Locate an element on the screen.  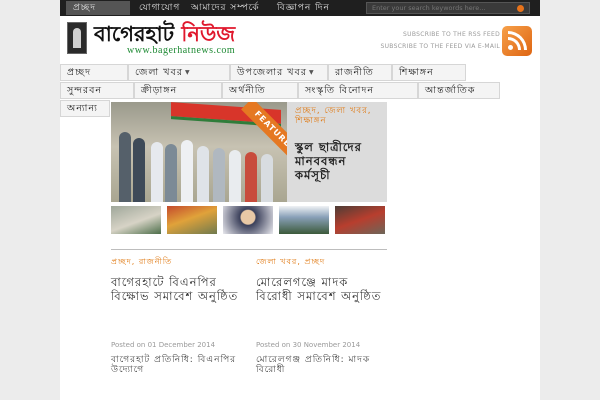
logo-icon is located at coordinates (77, 38).